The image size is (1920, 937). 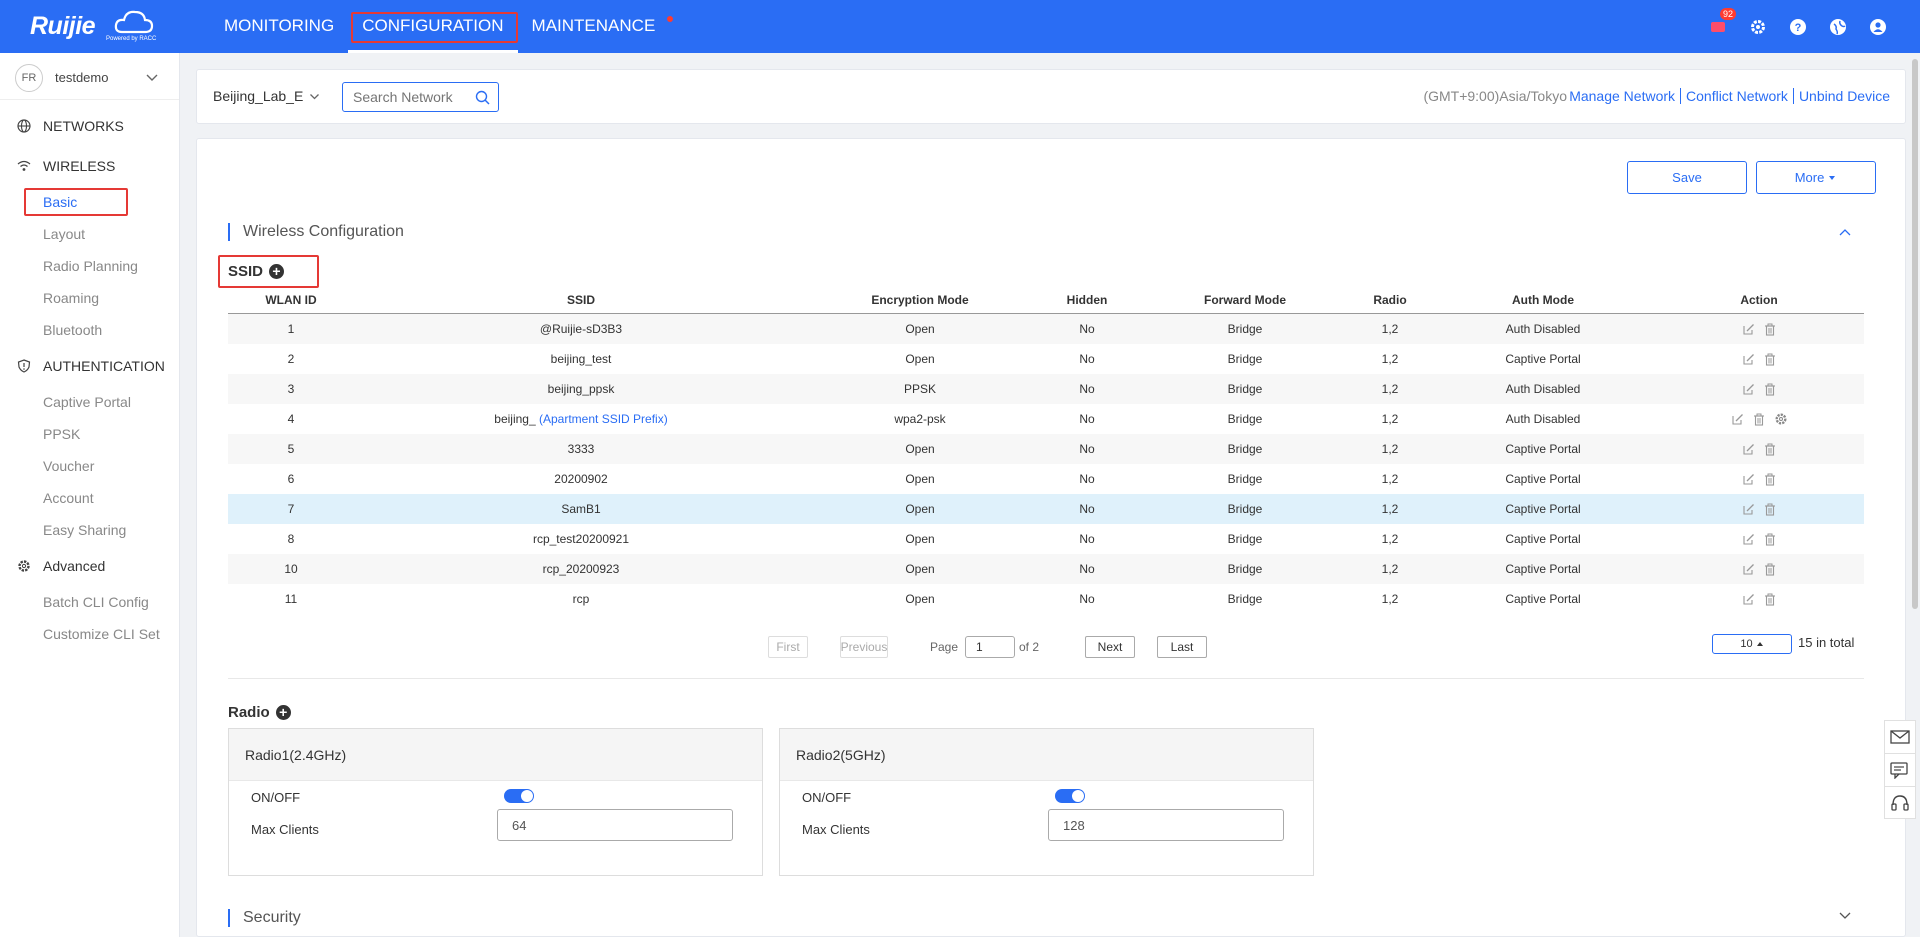 What do you see at coordinates (598, 26) in the screenshot?
I see `nav-maintenance: MAINTENANCE` at bounding box center [598, 26].